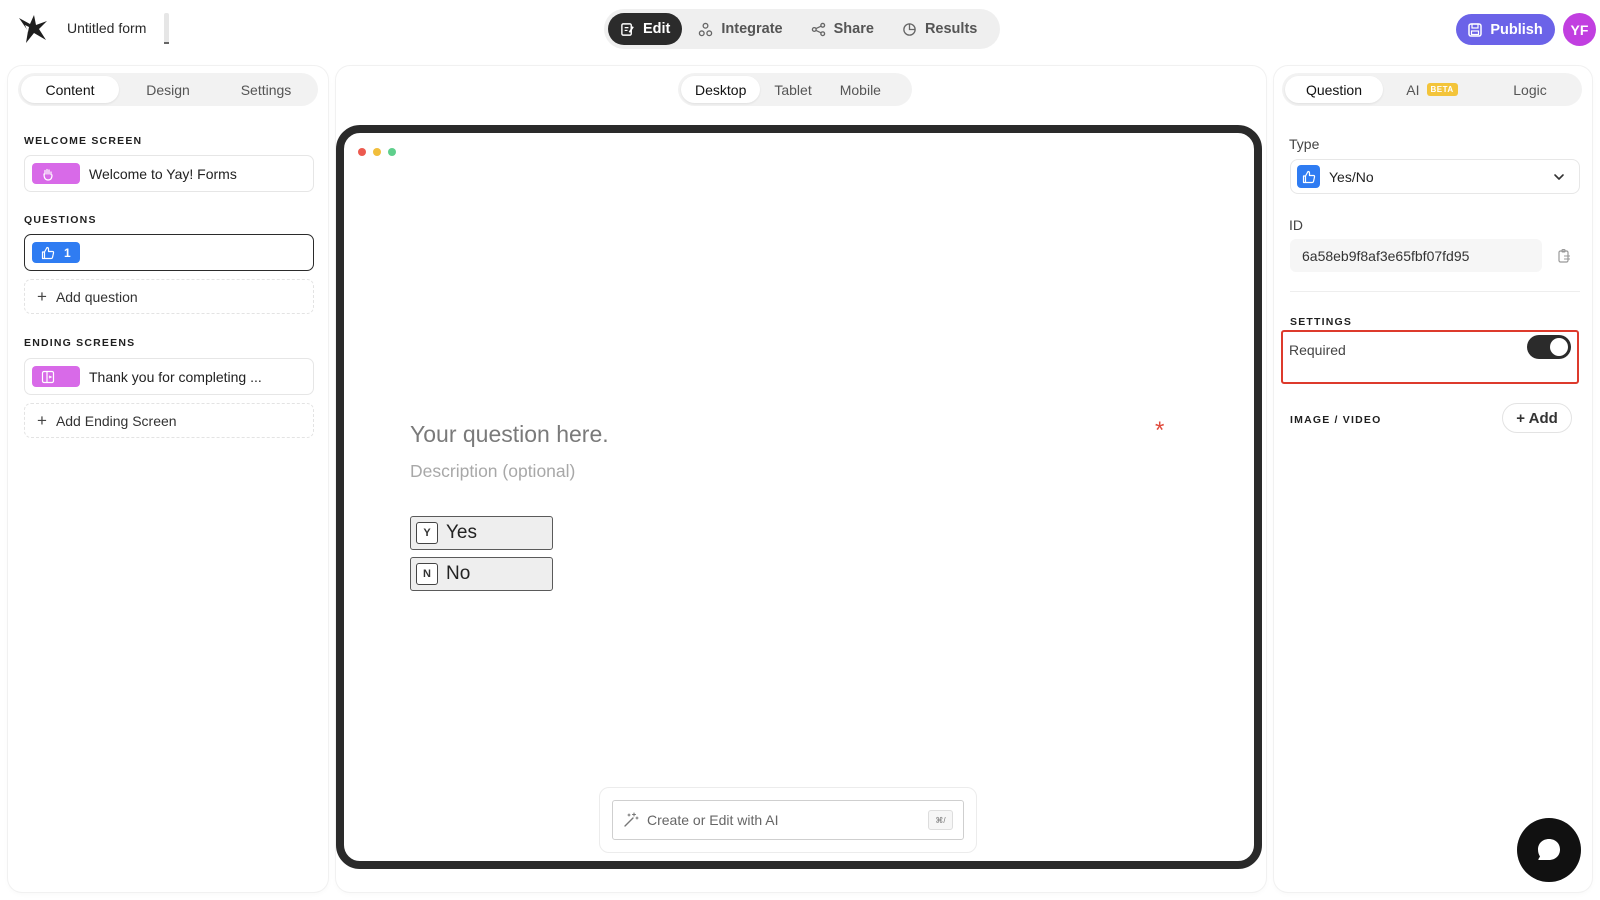 The image size is (1600, 900). Describe the element at coordinates (1516, 29) in the screenshot. I see `publish-label: Publish` at that location.